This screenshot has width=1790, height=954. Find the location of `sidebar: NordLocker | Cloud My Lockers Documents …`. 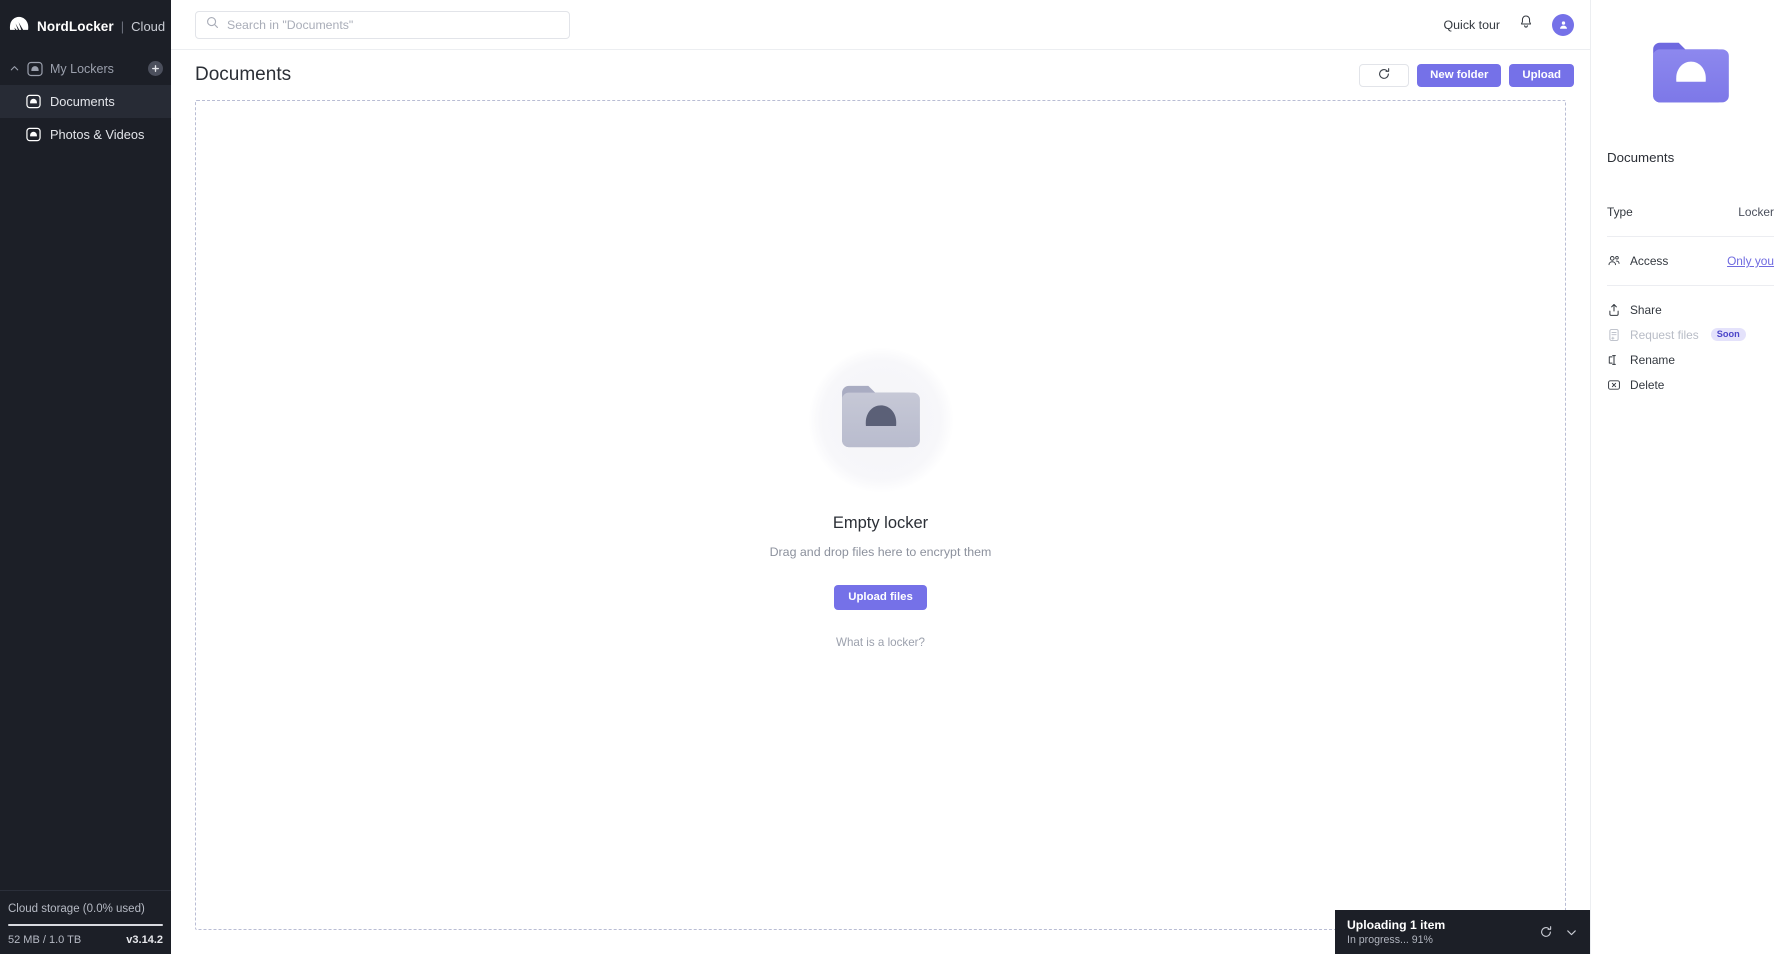

sidebar: NordLocker | Cloud My Lockers Documents … is located at coordinates (85, 477).